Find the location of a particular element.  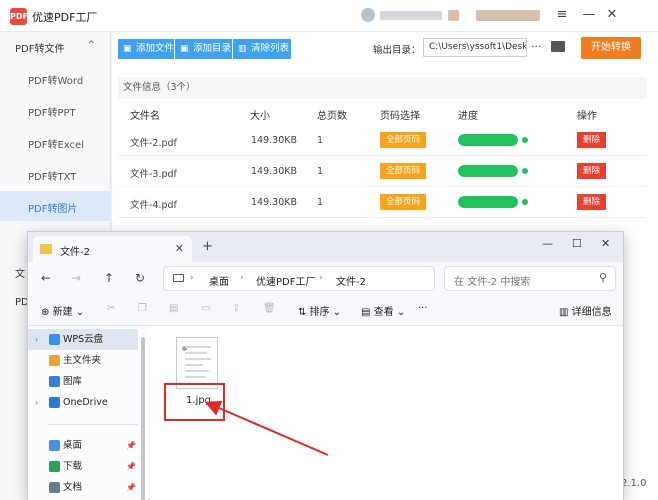

new-label: 新建 is located at coordinates (62, 312).